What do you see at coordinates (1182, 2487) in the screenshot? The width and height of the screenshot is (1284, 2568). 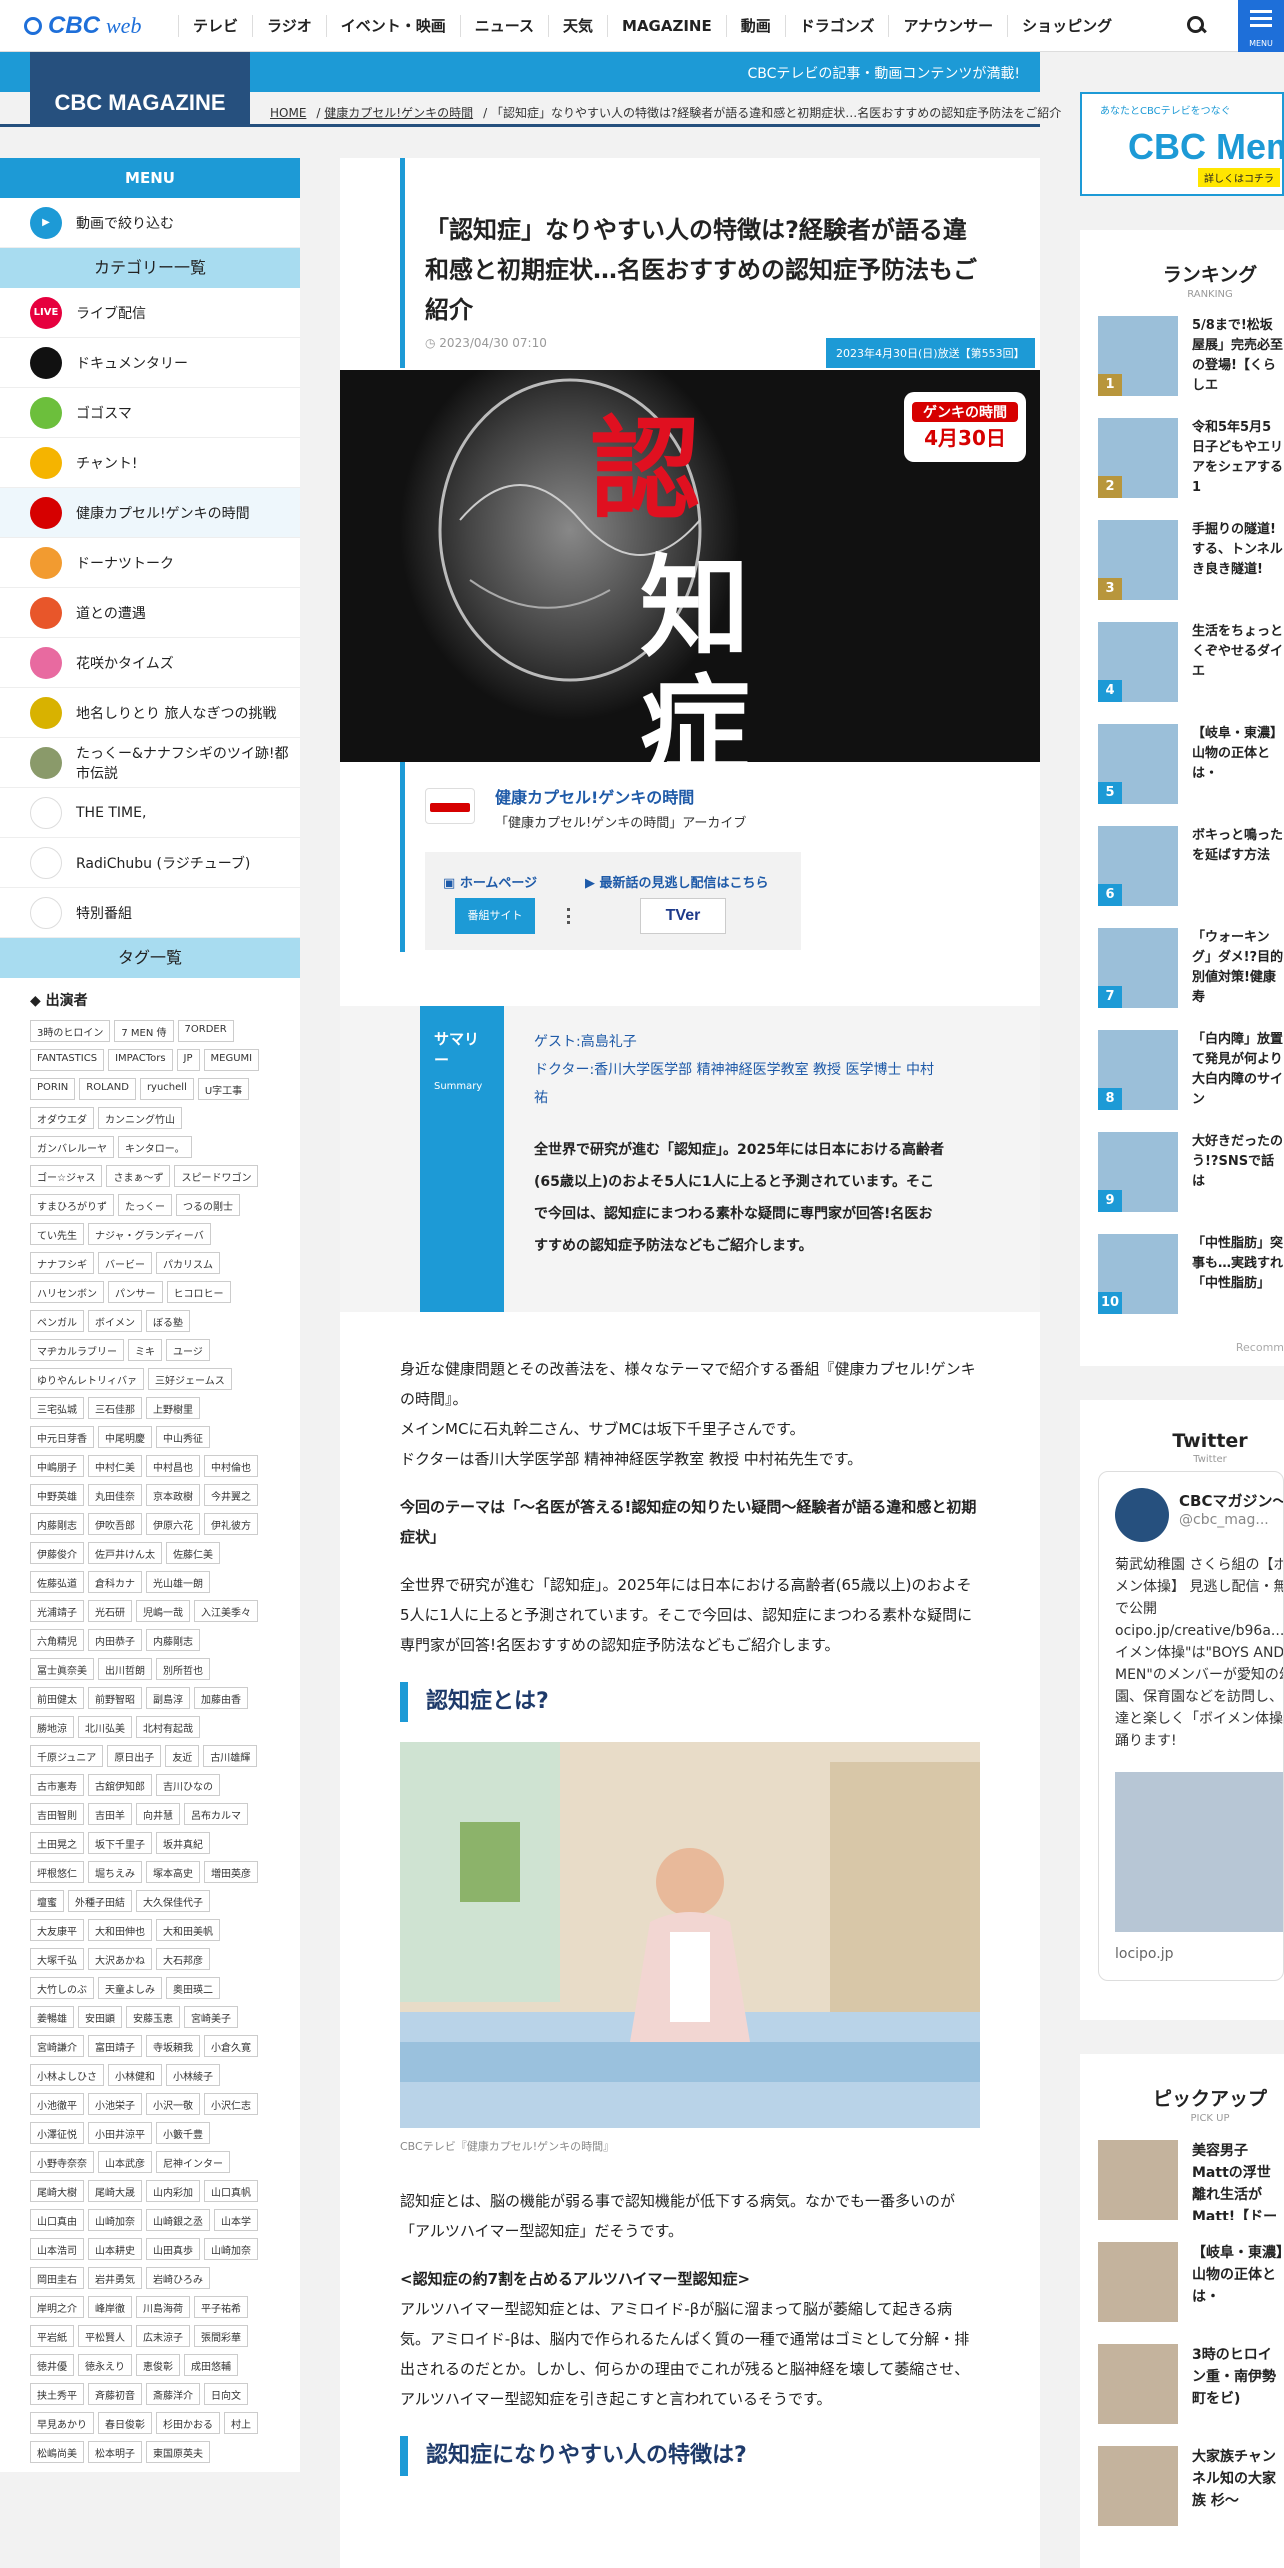 I see `pickup-item: 大家族チャンネル知の大家族 杉〜` at bounding box center [1182, 2487].